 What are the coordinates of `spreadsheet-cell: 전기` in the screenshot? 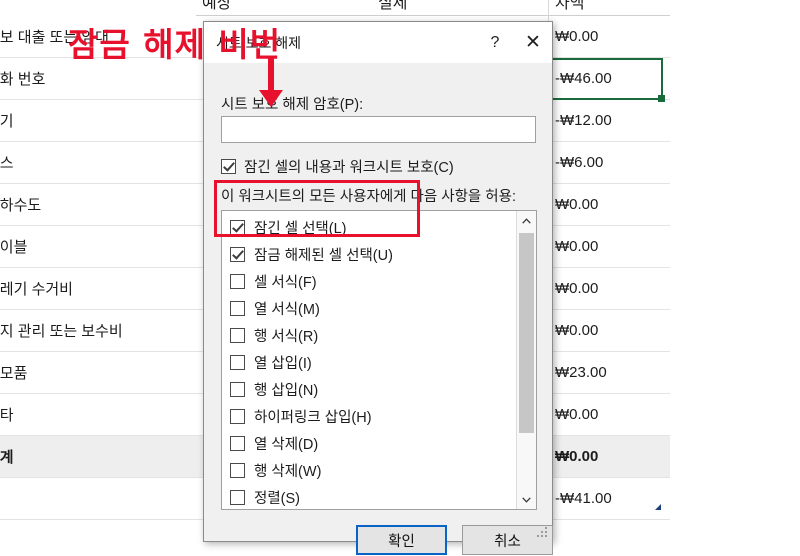 It's located at (98, 121).